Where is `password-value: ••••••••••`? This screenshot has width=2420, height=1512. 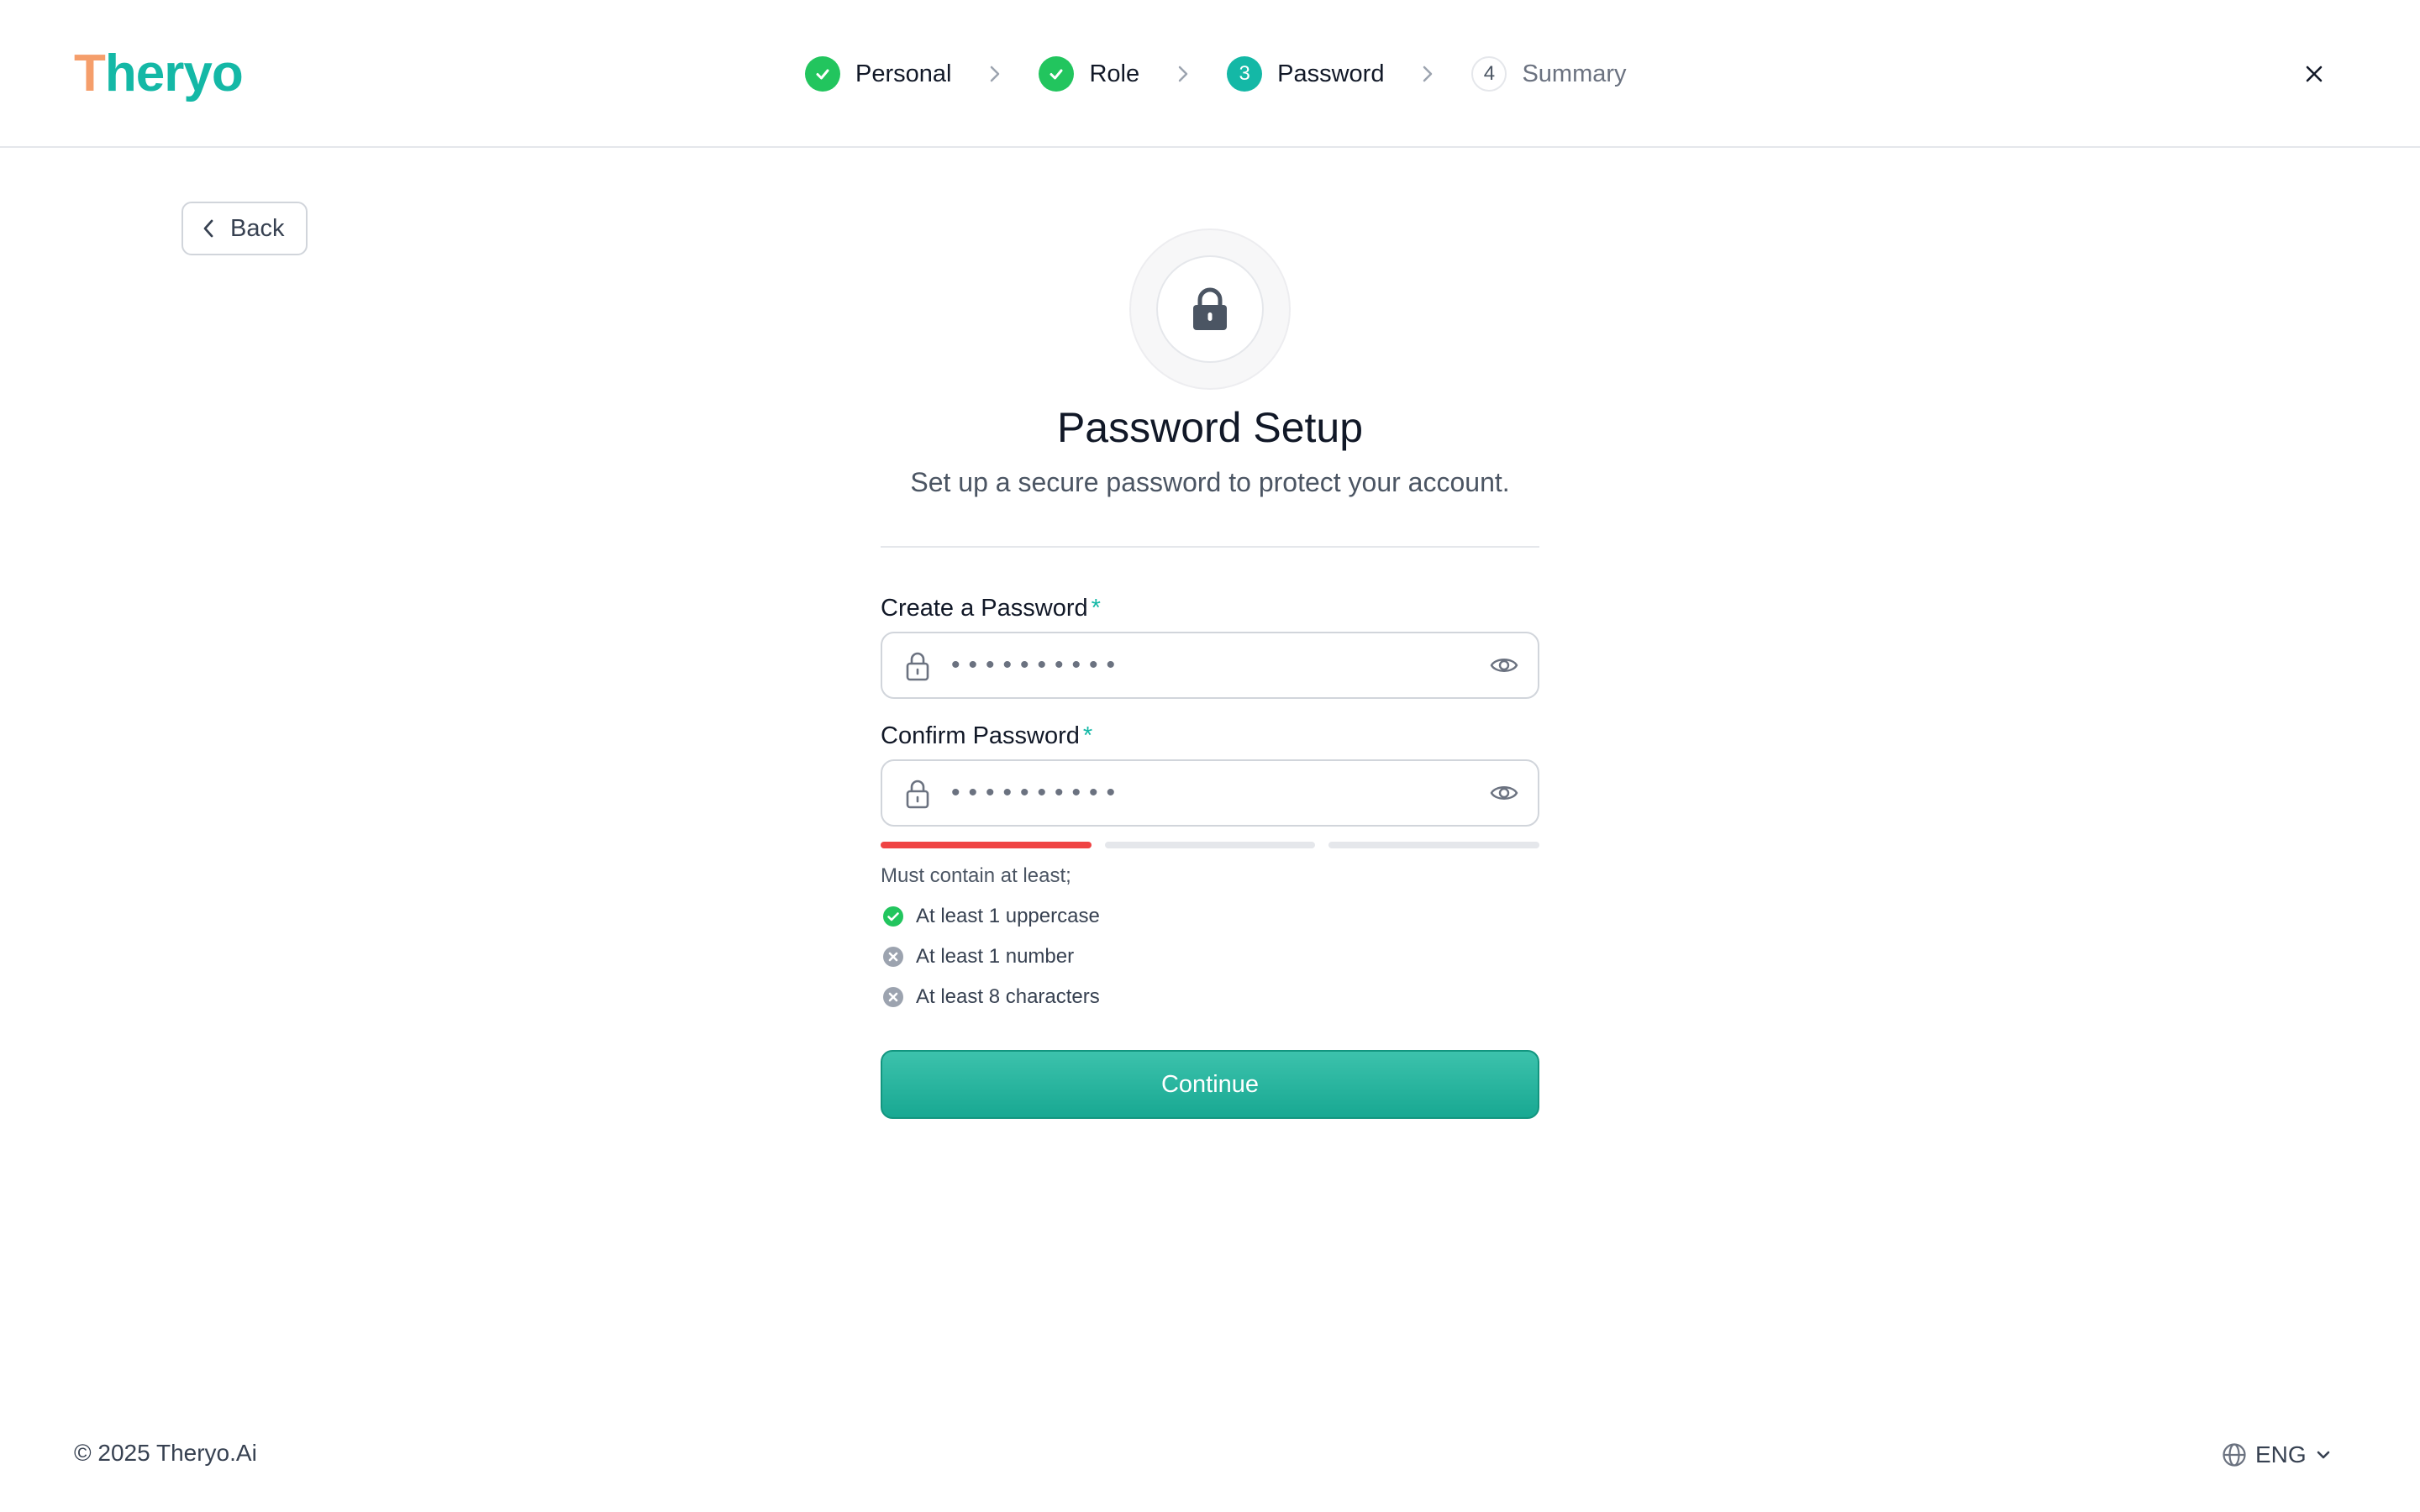 password-value: •••••••••• is located at coordinates (1037, 665).